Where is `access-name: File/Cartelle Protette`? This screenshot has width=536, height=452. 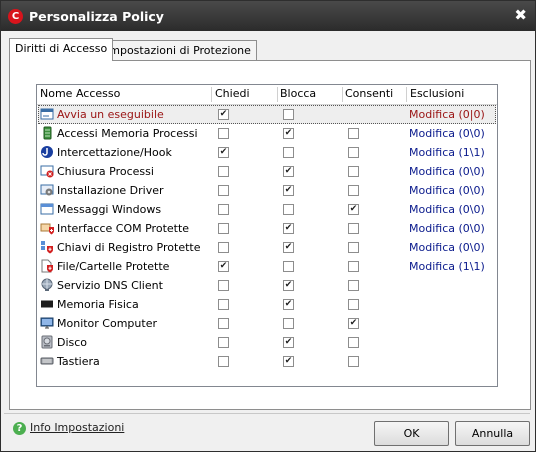 access-name: File/Cartelle Protette is located at coordinates (113, 266).